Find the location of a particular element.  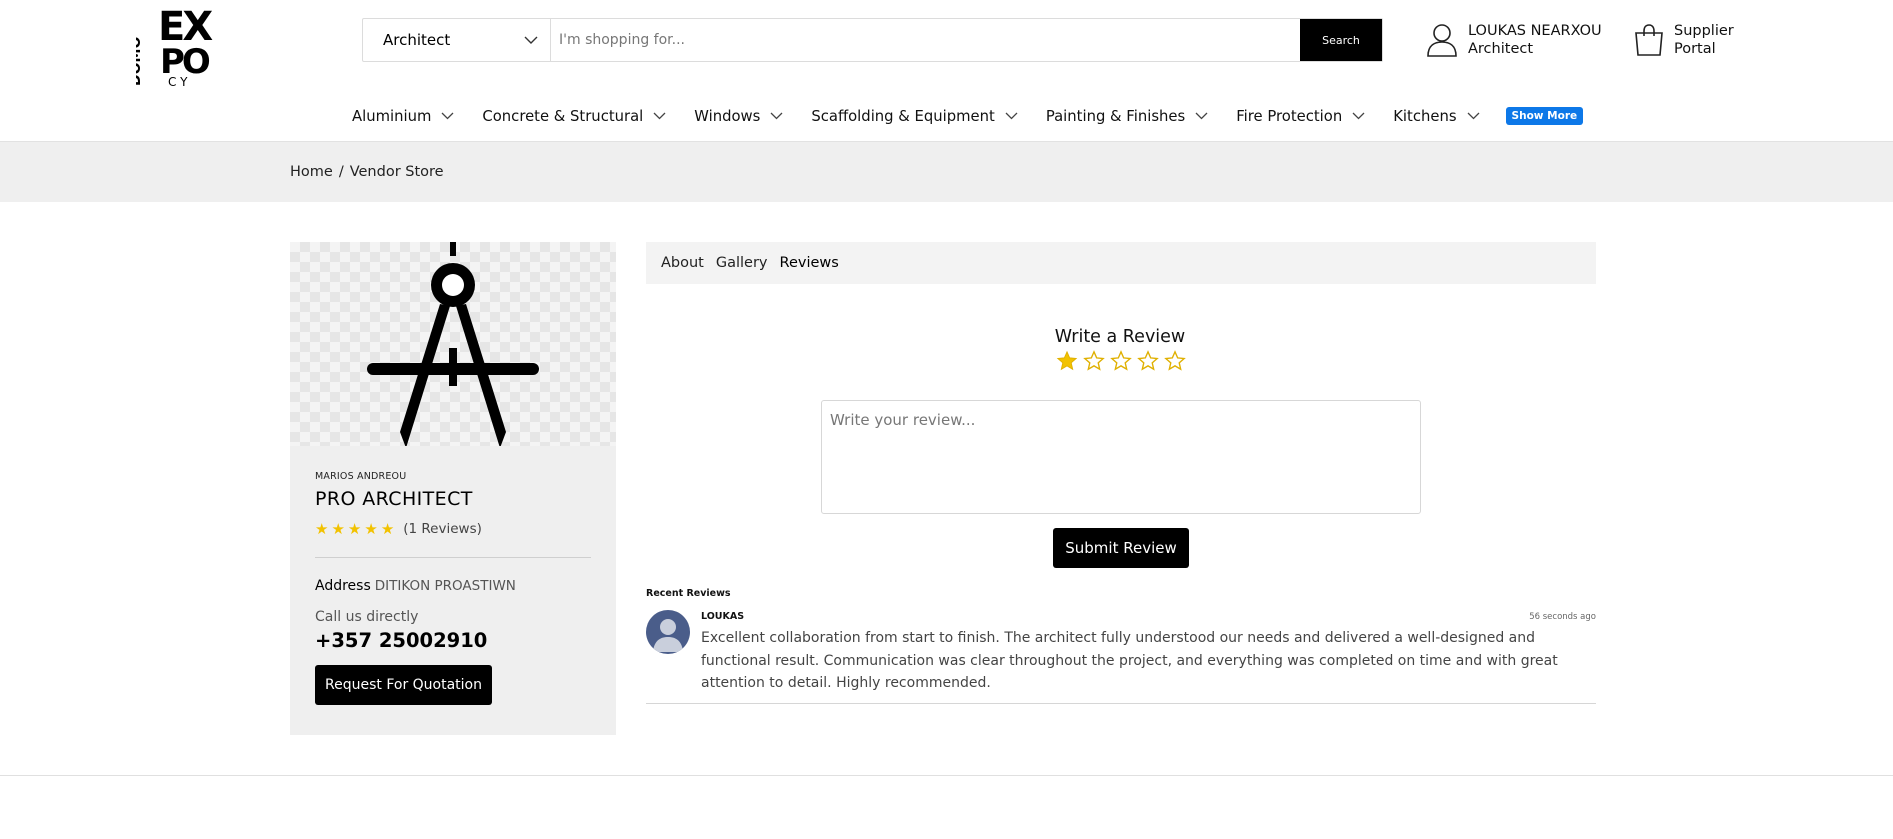

search-bar: Architect Search is located at coordinates (872, 40).